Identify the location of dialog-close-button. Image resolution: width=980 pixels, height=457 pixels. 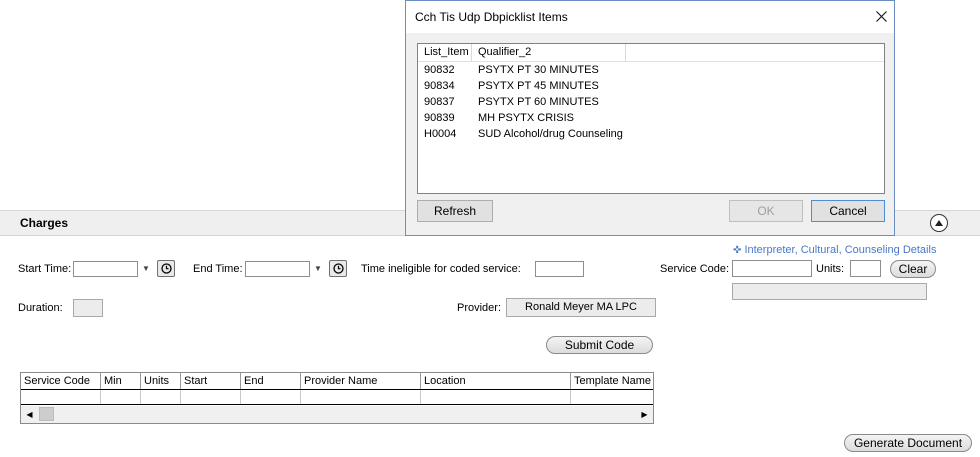
(881, 16).